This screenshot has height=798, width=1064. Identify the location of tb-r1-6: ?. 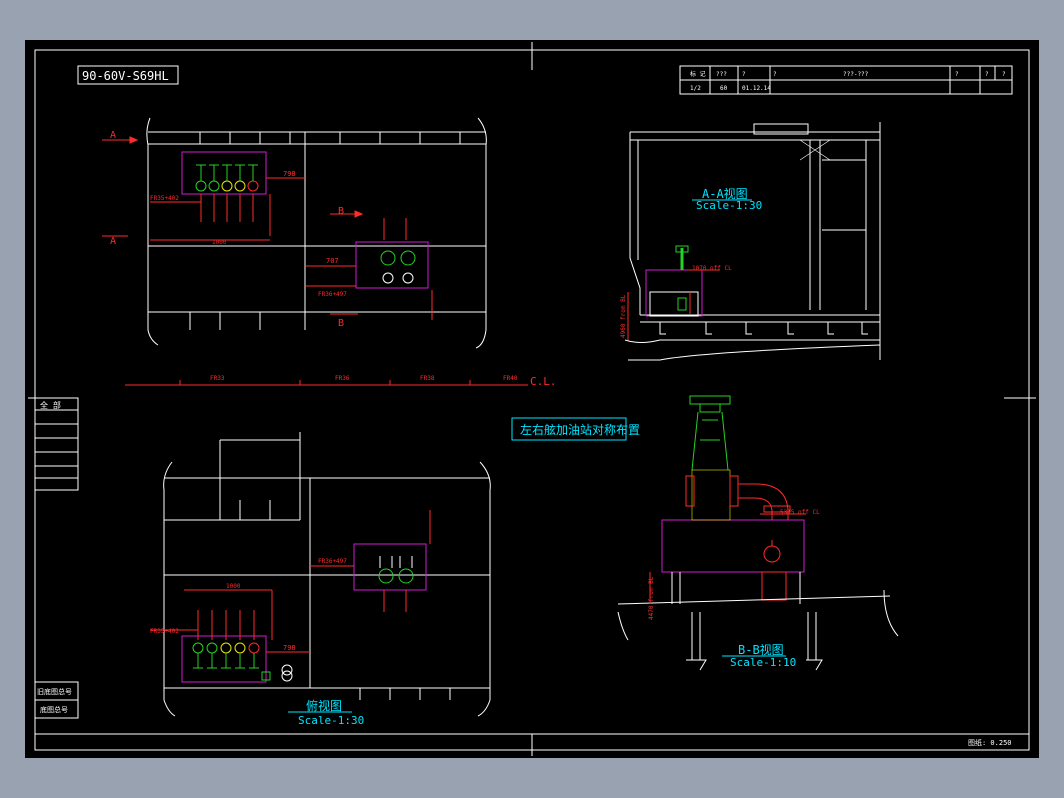
(987, 74).